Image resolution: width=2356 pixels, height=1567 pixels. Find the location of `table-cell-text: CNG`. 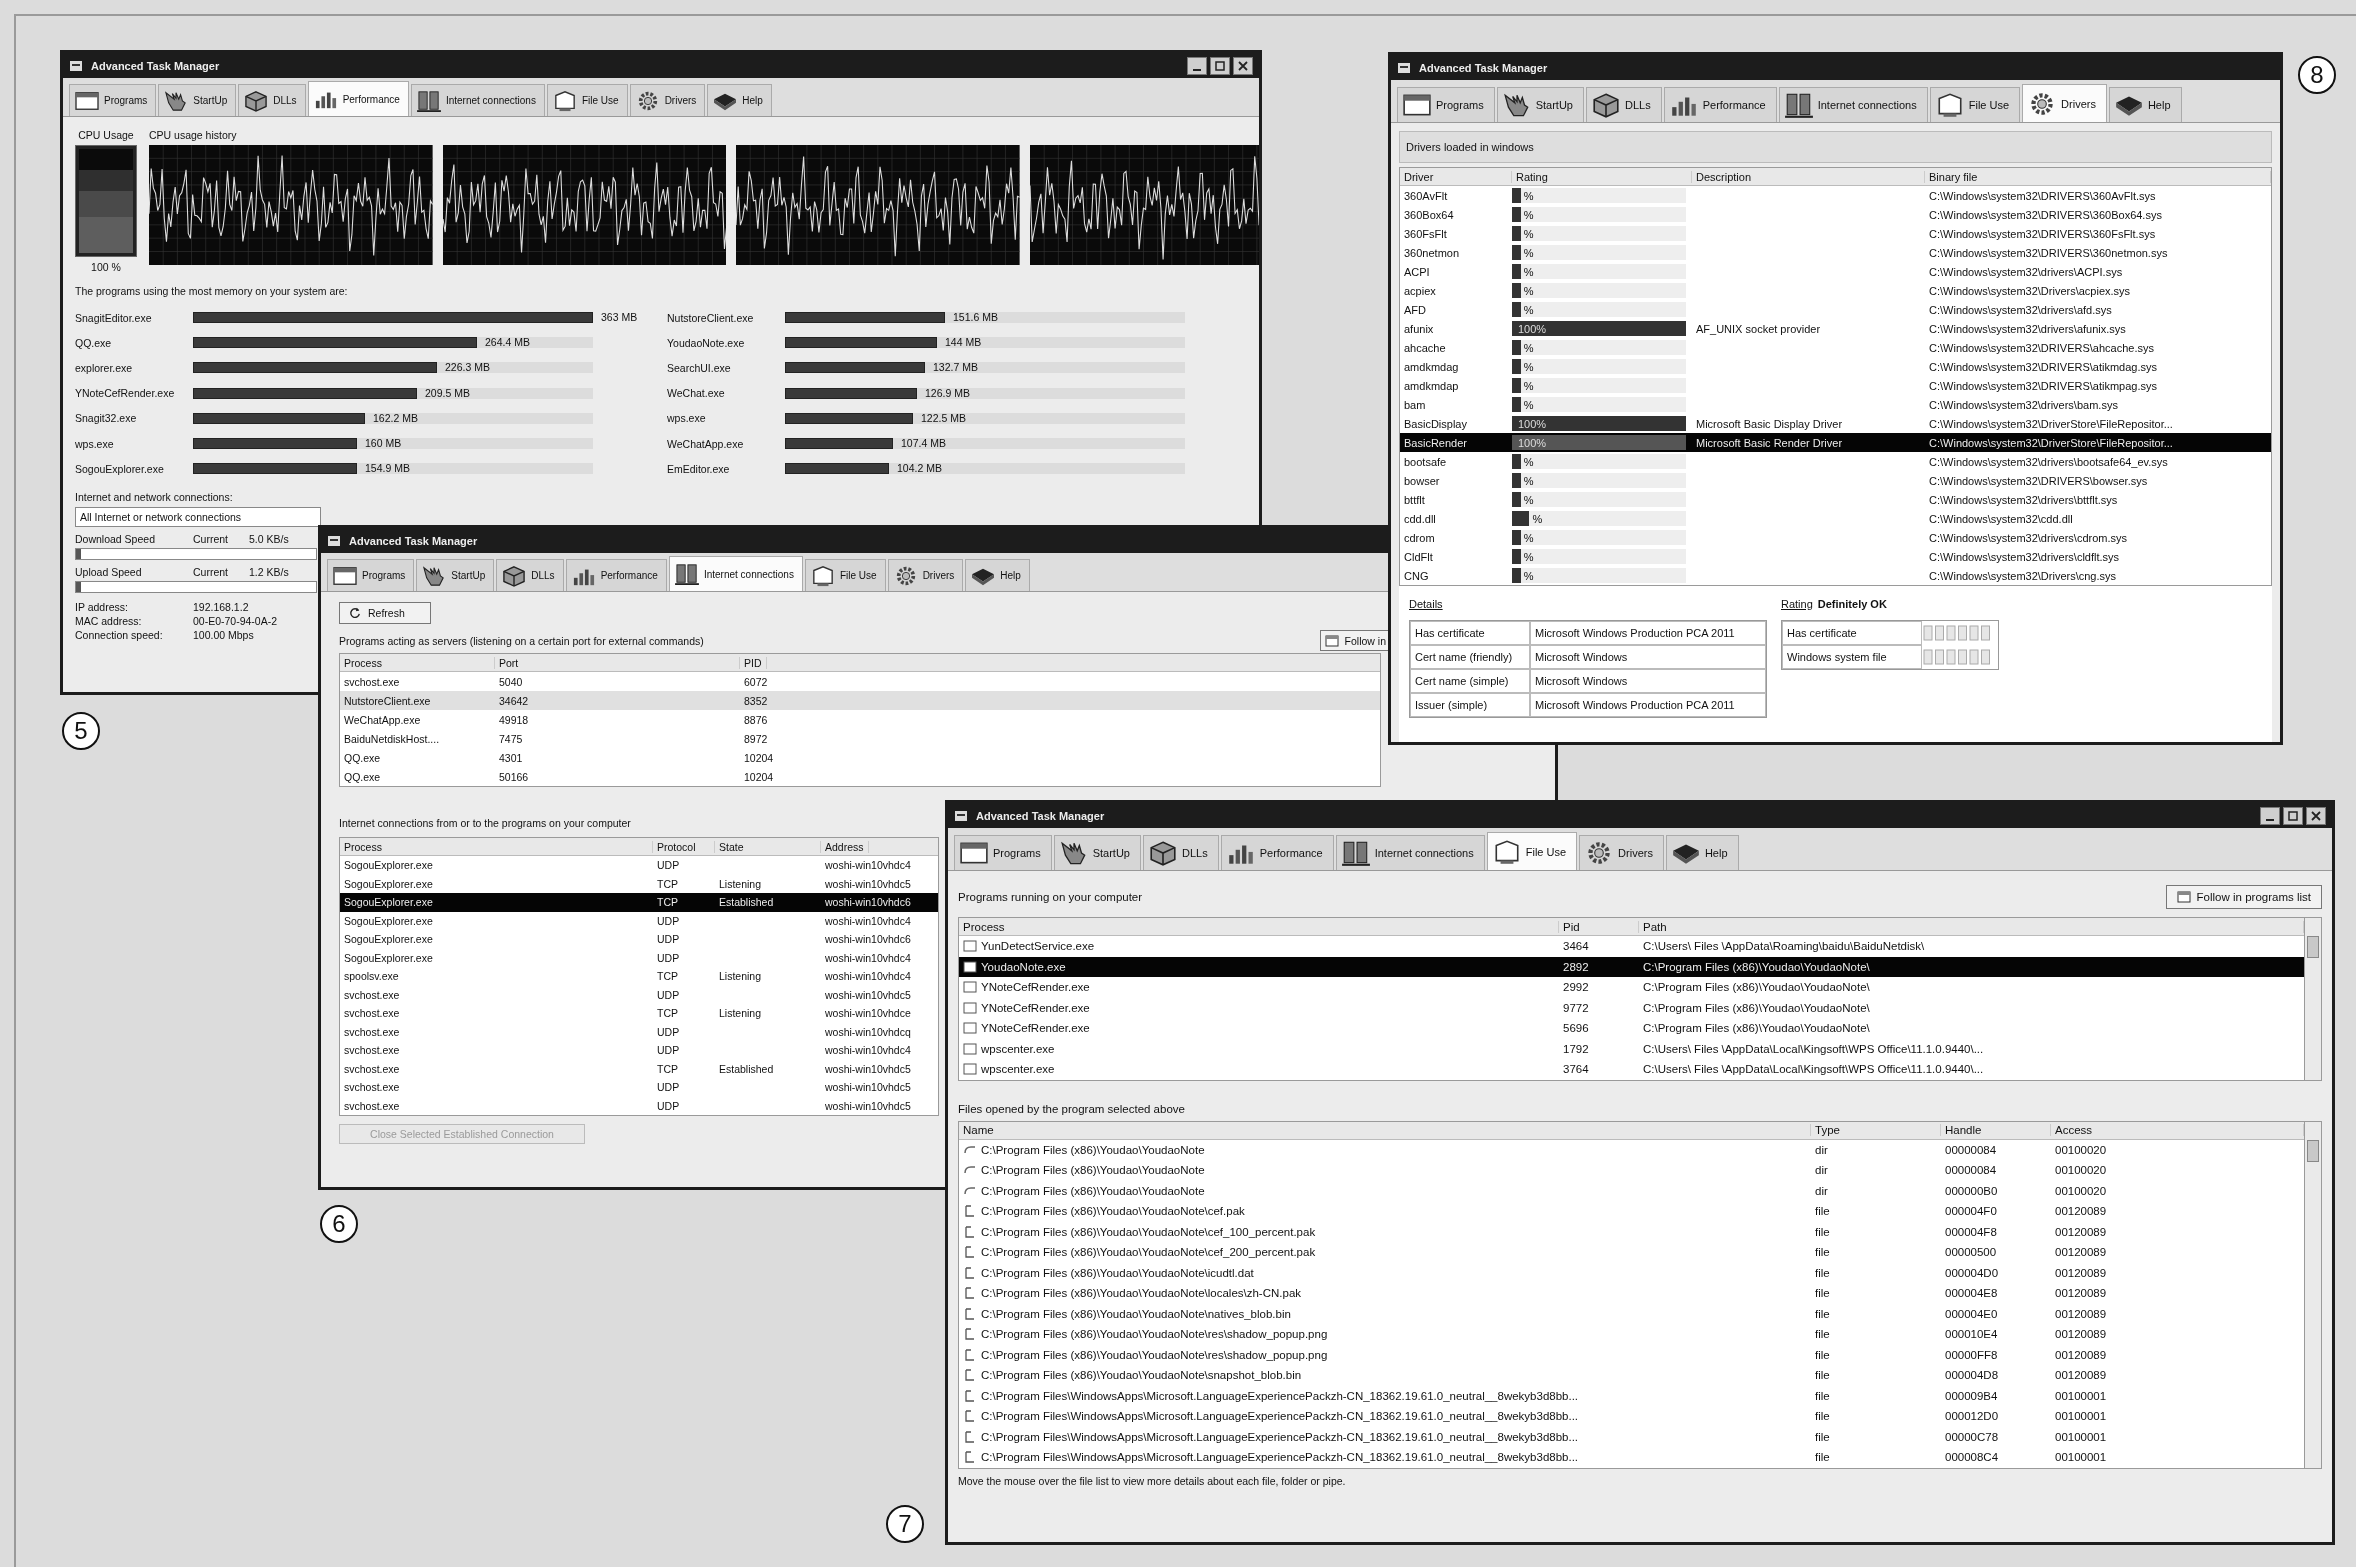

table-cell-text: CNG is located at coordinates (1416, 575).